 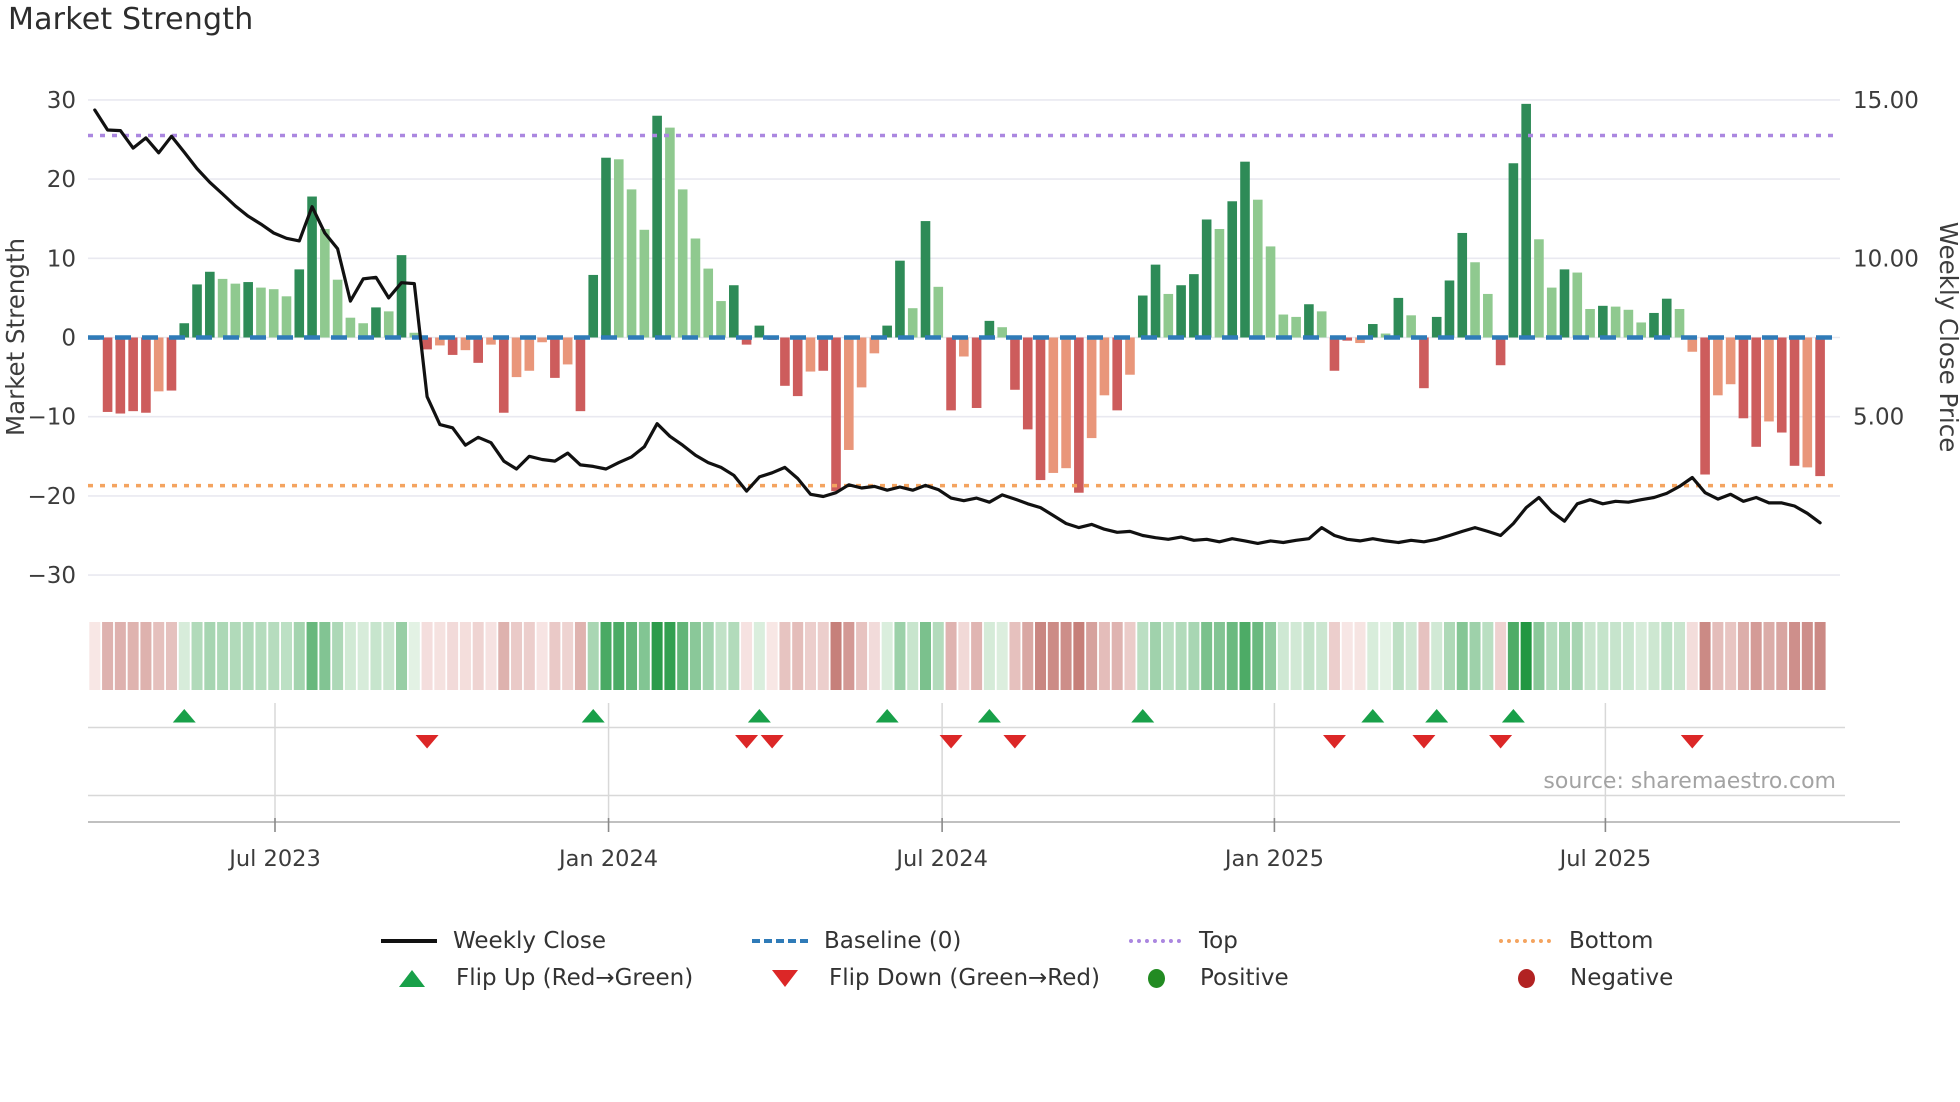 What do you see at coordinates (780, 941) in the screenshot?
I see `baseline-dash-swatch-icon` at bounding box center [780, 941].